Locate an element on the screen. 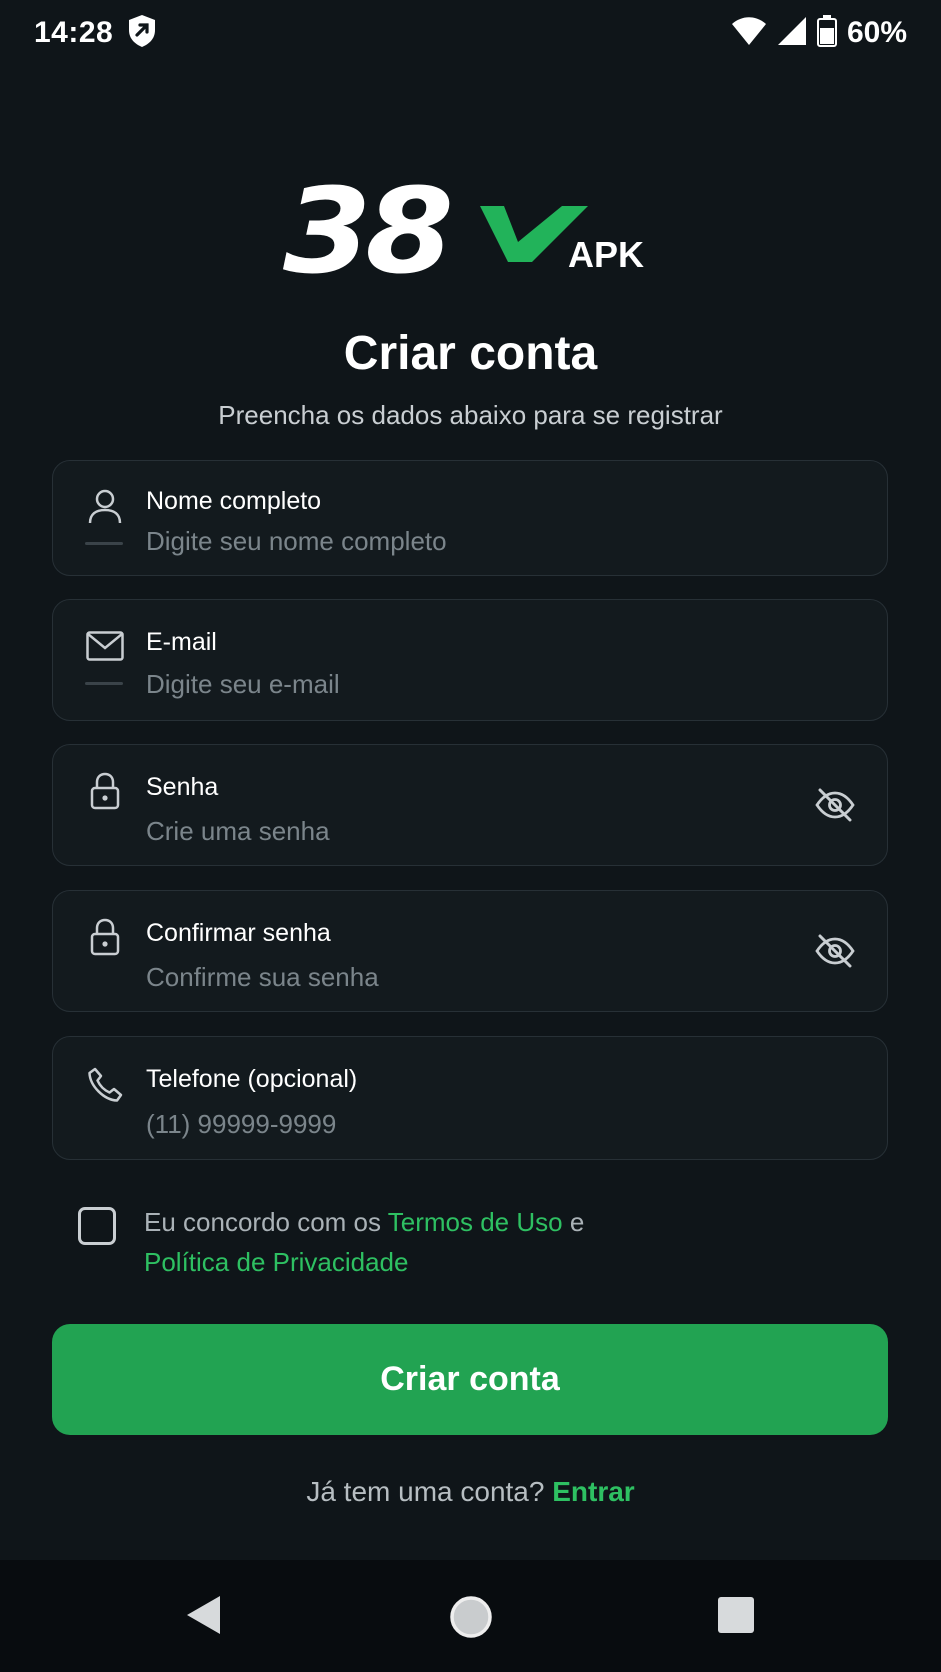  wifi-icon is located at coordinates (749, 33).